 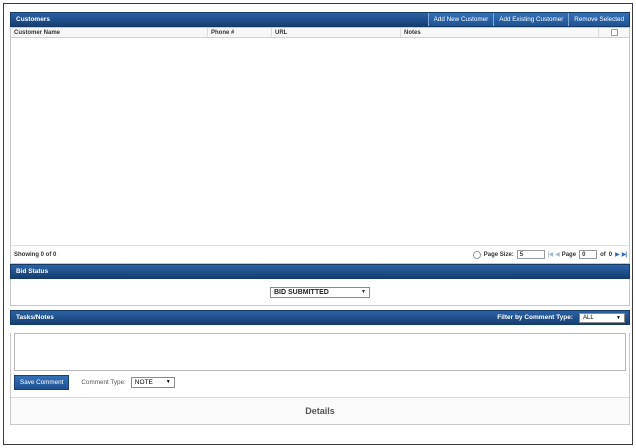 What do you see at coordinates (557, 254) in the screenshot?
I see `prev-page-icon: ◀` at bounding box center [557, 254].